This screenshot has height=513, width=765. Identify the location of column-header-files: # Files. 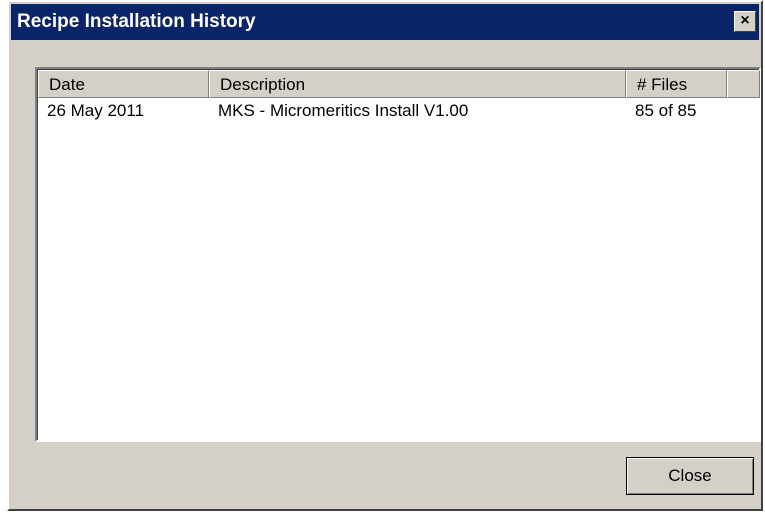
(676, 84).